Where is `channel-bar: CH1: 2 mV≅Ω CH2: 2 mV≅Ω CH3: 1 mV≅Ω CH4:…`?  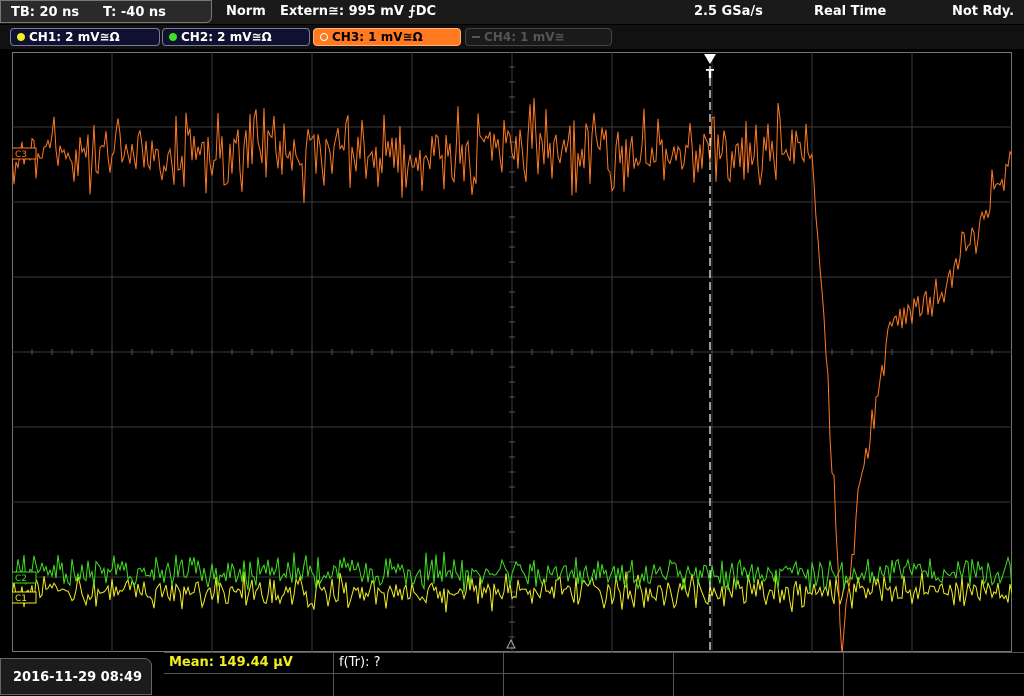 channel-bar: CH1: 2 mV≅Ω CH2: 2 mV≅Ω CH3: 1 mV≅Ω CH4:… is located at coordinates (512, 37).